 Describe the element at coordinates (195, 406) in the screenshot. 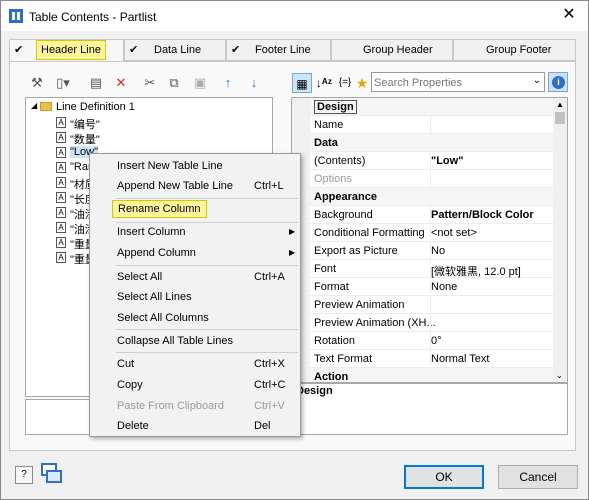

I see `menu-paste-from-clipboard: Paste From Clipboard Ctrl+V` at that location.